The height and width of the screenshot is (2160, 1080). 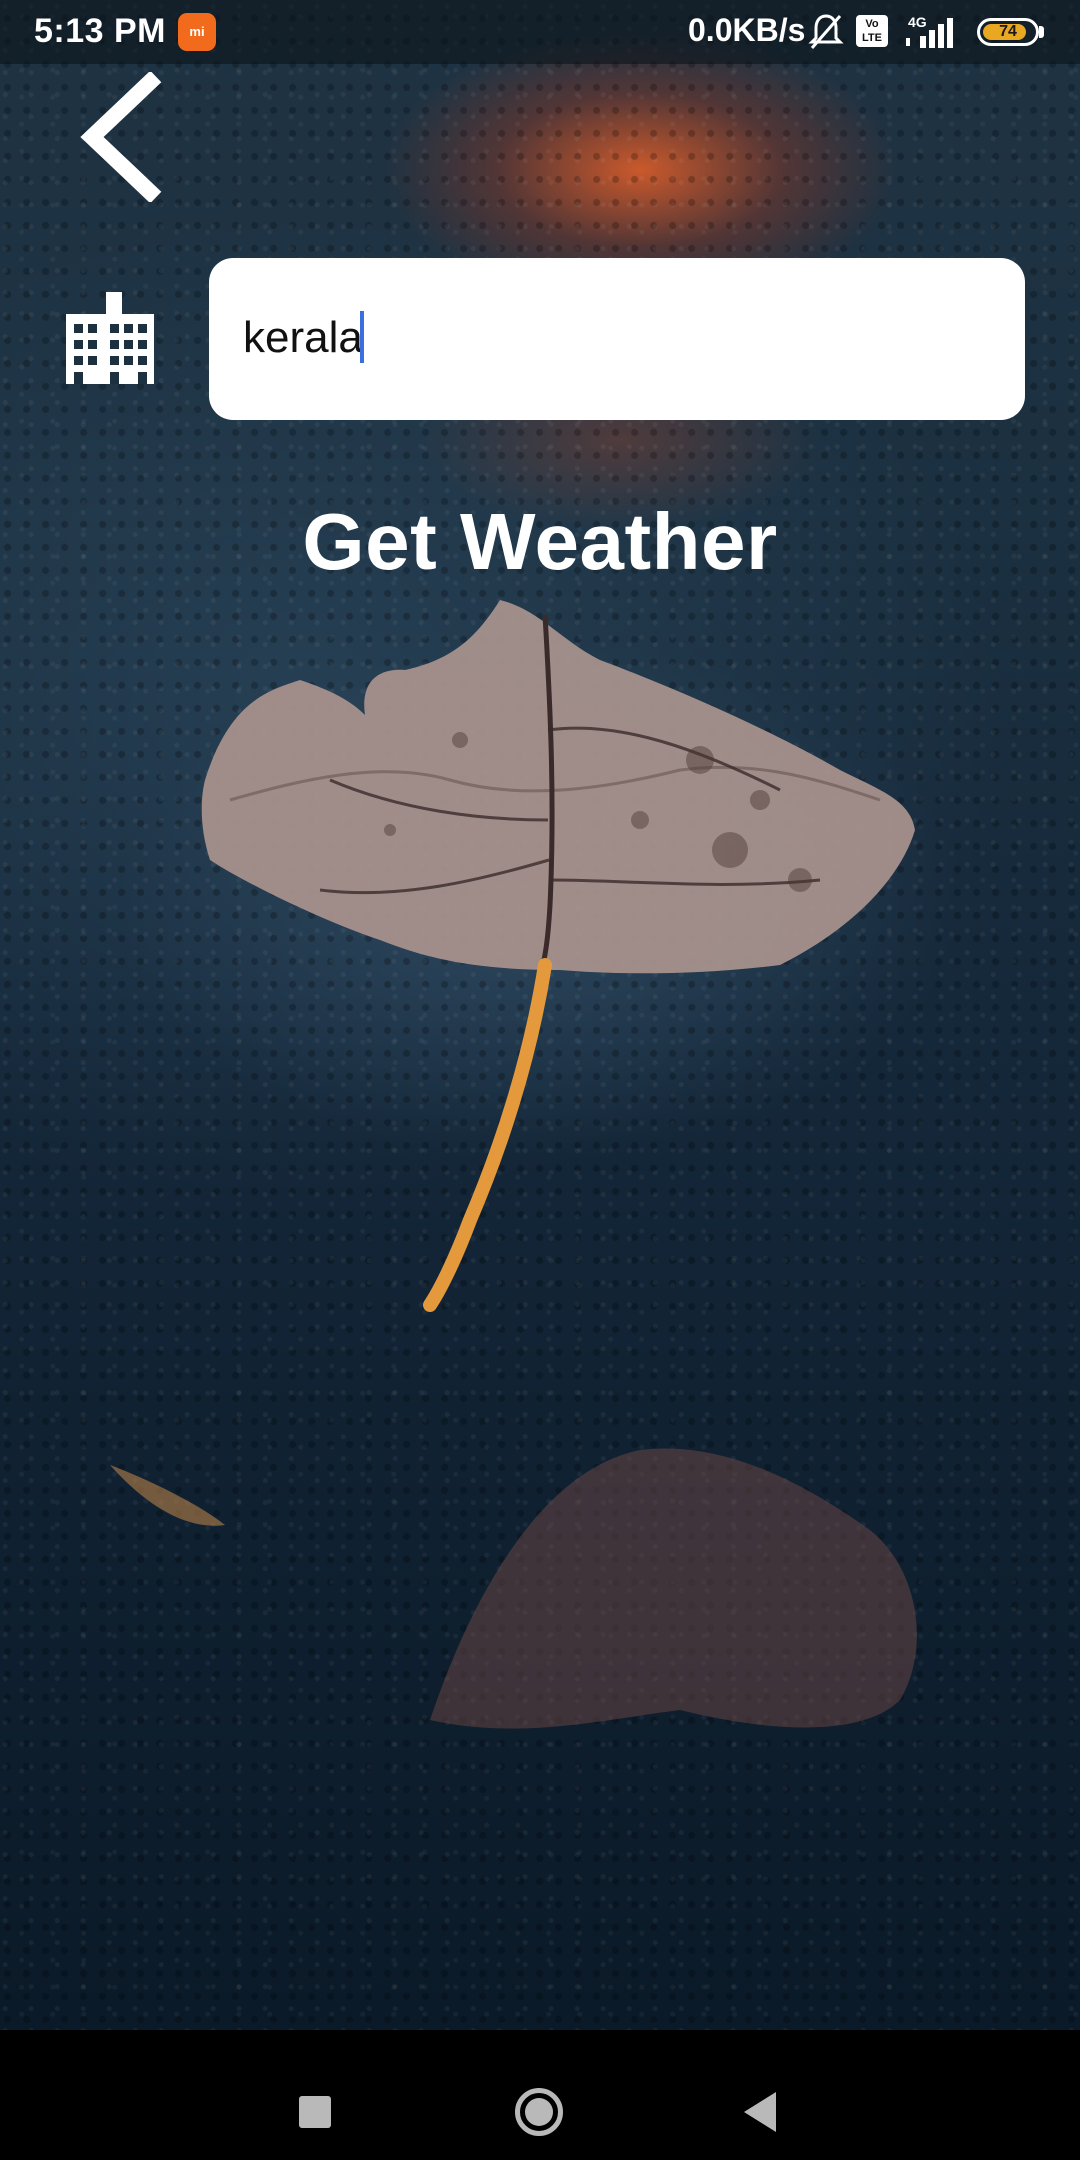 What do you see at coordinates (315, 2112) in the screenshot?
I see `recents-square-icon` at bounding box center [315, 2112].